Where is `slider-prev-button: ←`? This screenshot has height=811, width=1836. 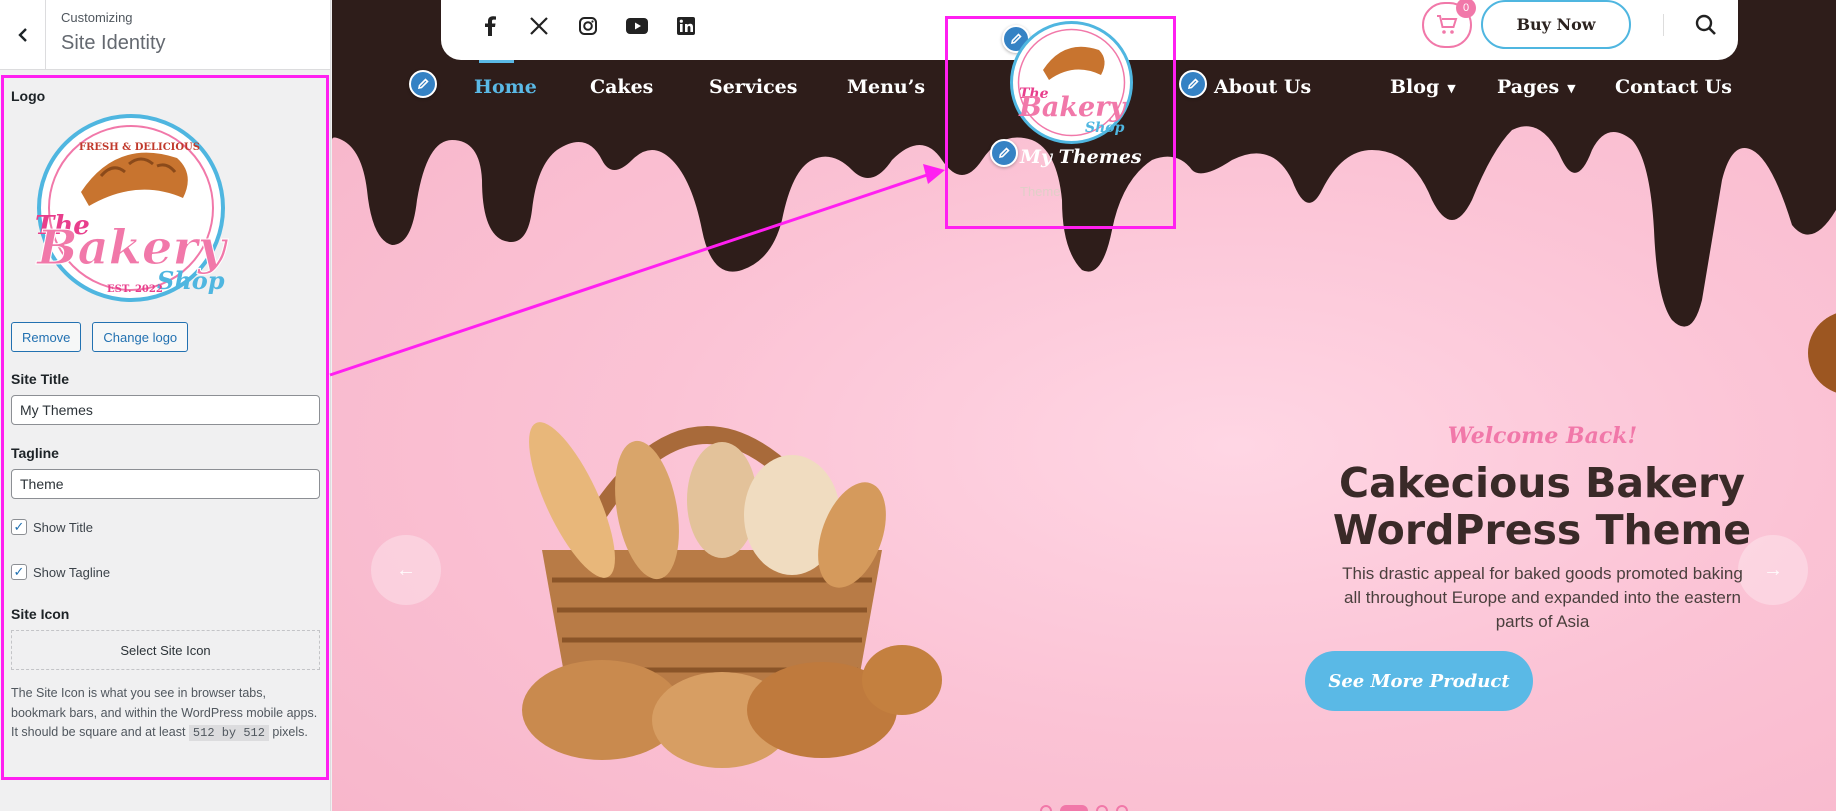 slider-prev-button: ← is located at coordinates (406, 570).